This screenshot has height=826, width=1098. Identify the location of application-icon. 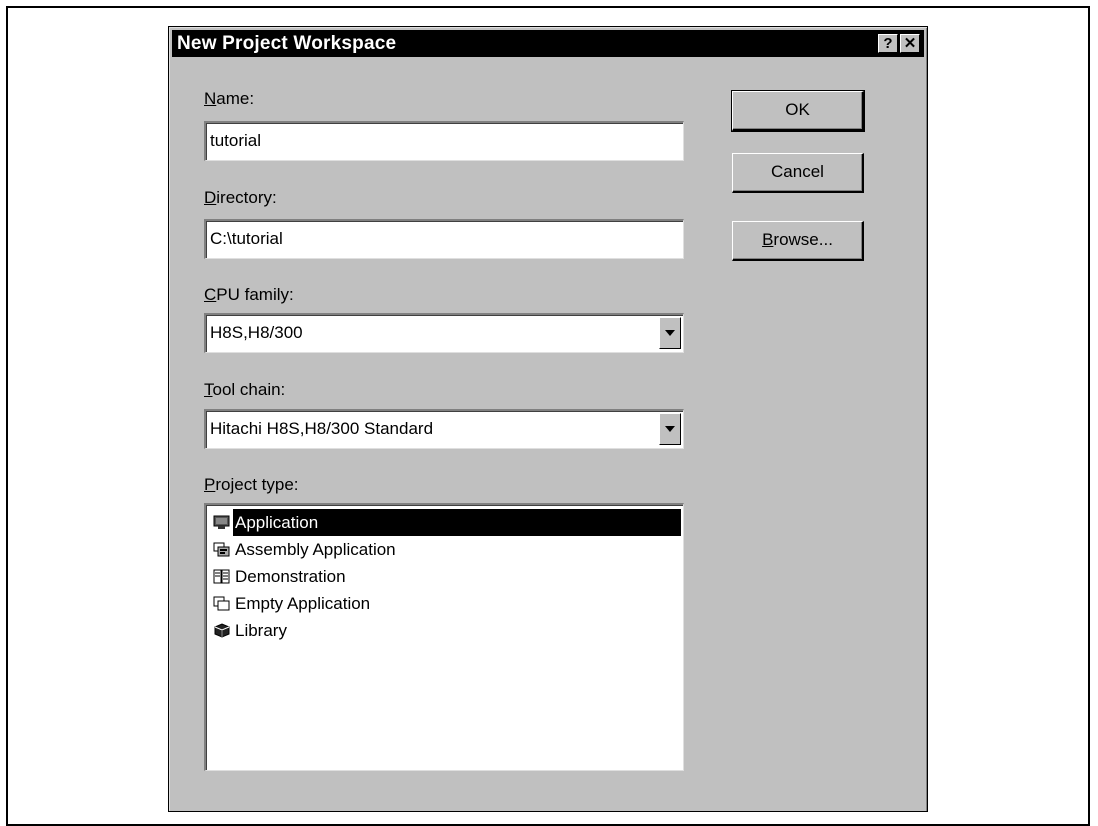
(221, 522).